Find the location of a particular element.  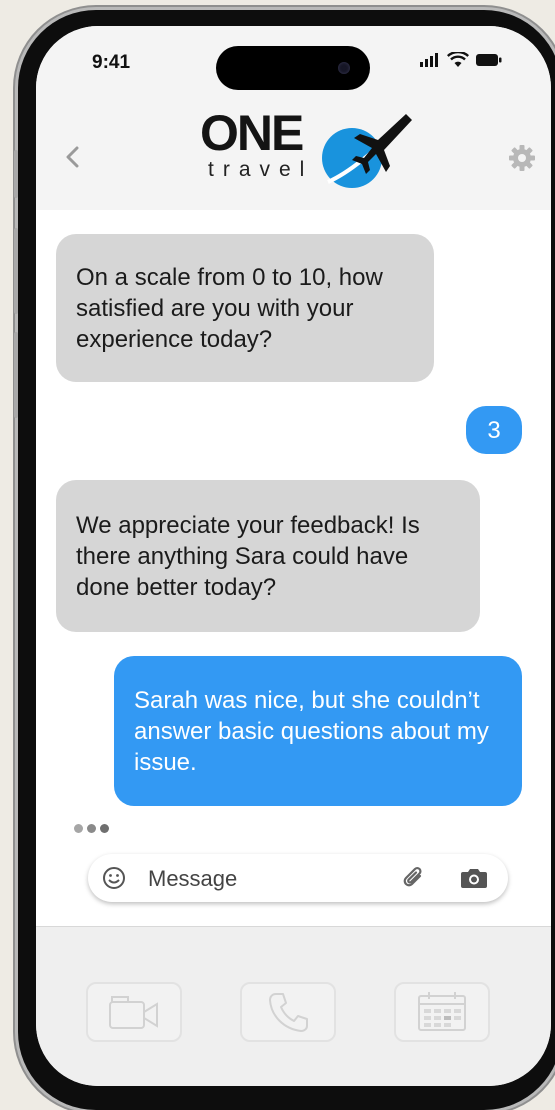

status-icons is located at coordinates (461, 60).